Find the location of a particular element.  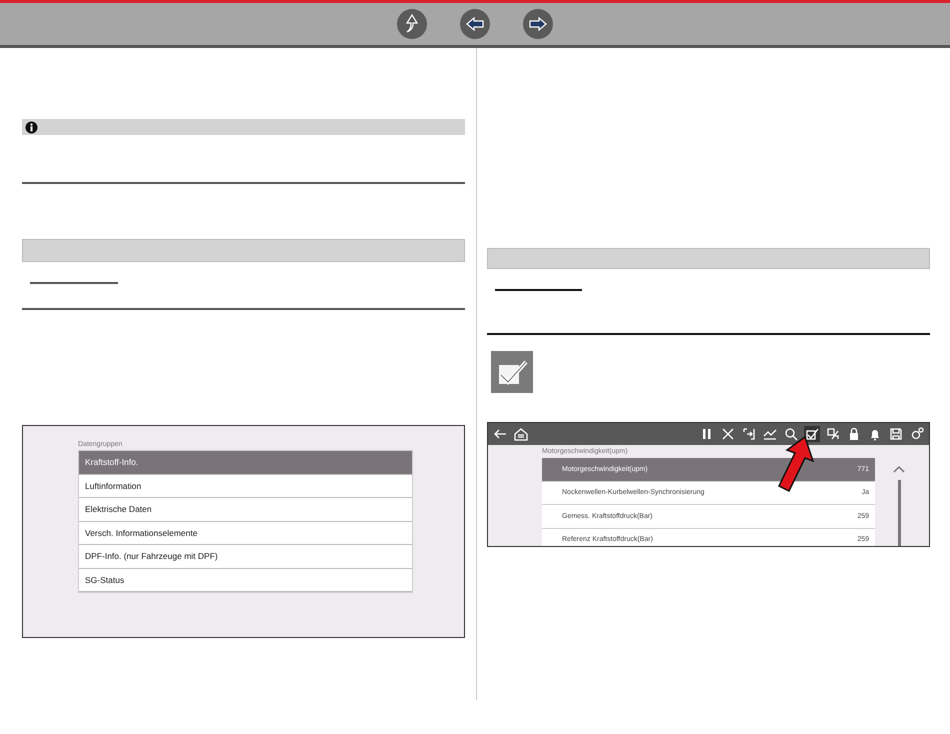

pointer-arrow is located at coordinates (795, 464).